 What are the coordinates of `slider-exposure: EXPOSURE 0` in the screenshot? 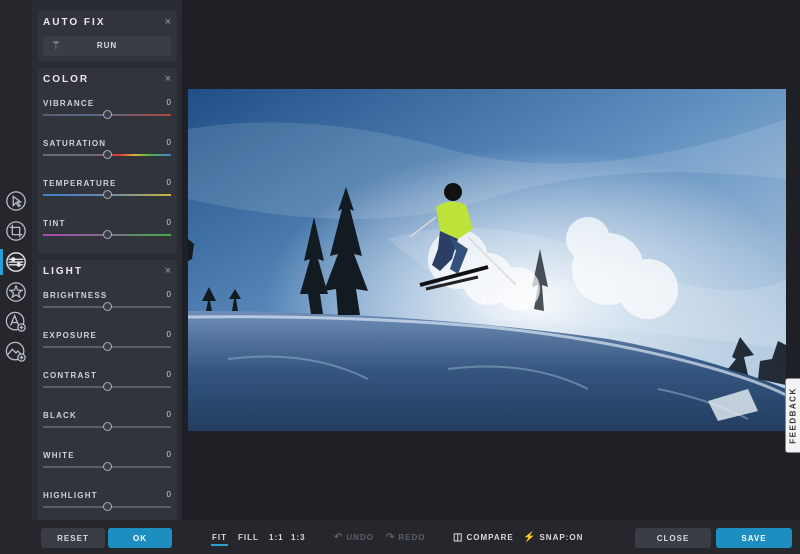 It's located at (107, 348).